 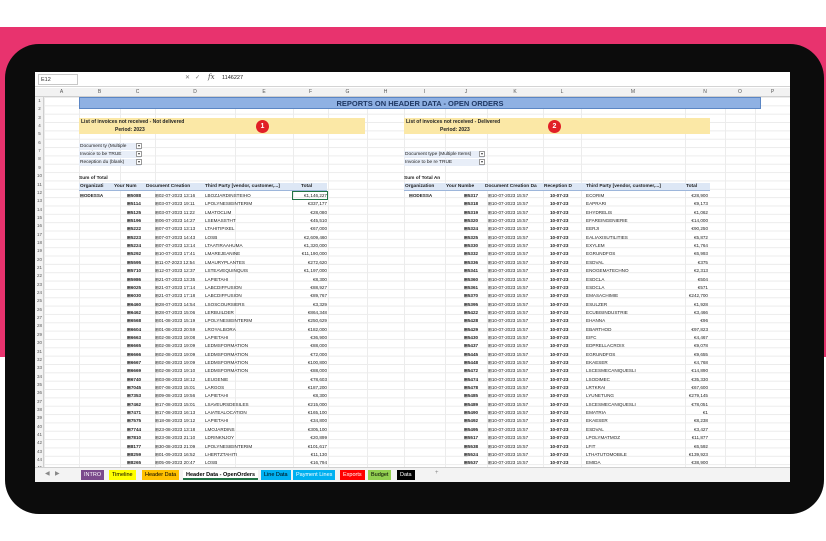 What do you see at coordinates (39, 401) in the screenshot?
I see `row-header: 37` at bounding box center [39, 401].